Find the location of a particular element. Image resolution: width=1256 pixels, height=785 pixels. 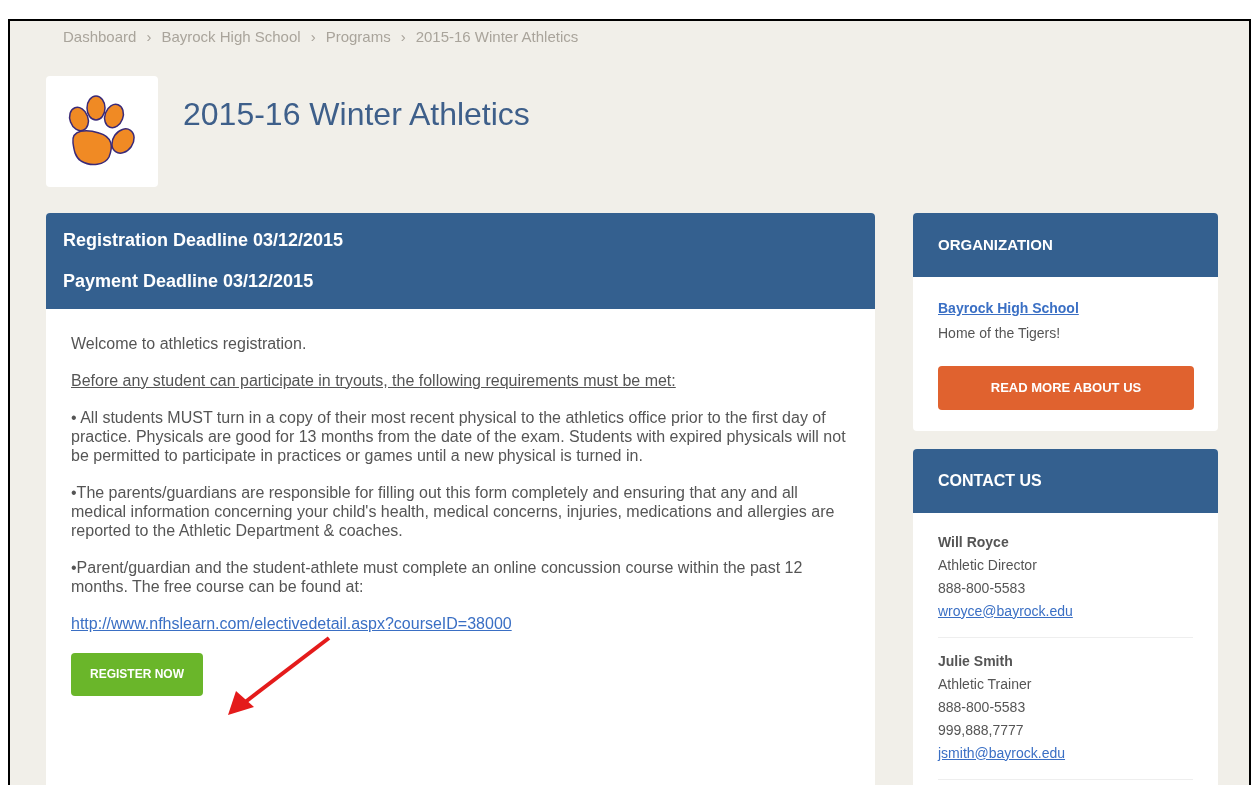

contact-email: wroyce@bayrock.edu is located at coordinates (1005, 611).